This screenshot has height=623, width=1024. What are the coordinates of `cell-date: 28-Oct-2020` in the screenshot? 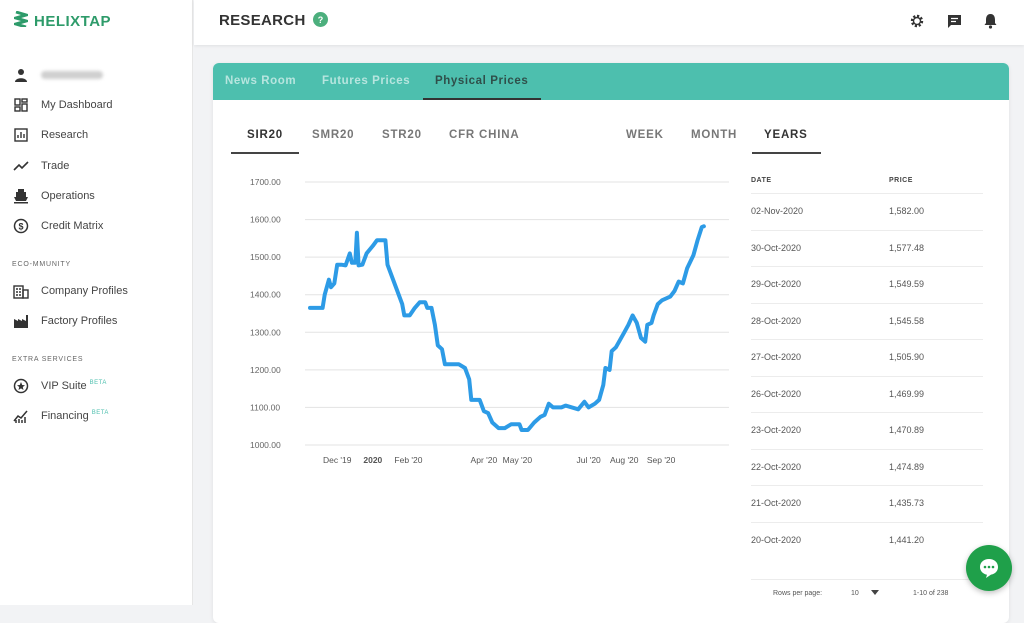 It's located at (776, 320).